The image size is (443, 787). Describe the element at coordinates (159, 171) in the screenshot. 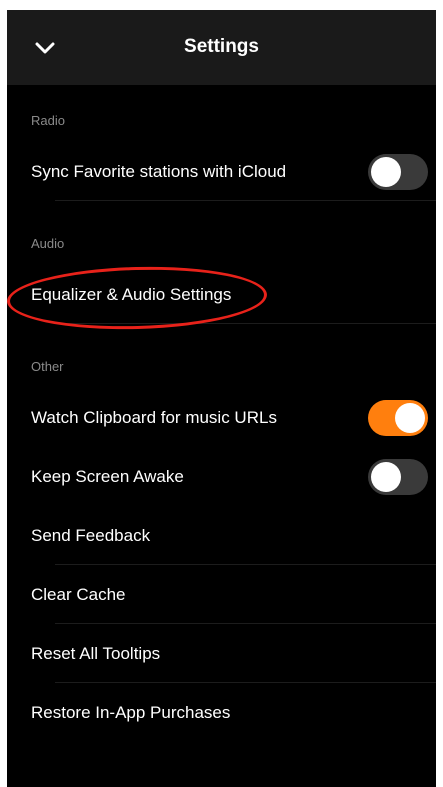

I see `sync-icloud-label: Sync Favorite stations with iCloud` at that location.